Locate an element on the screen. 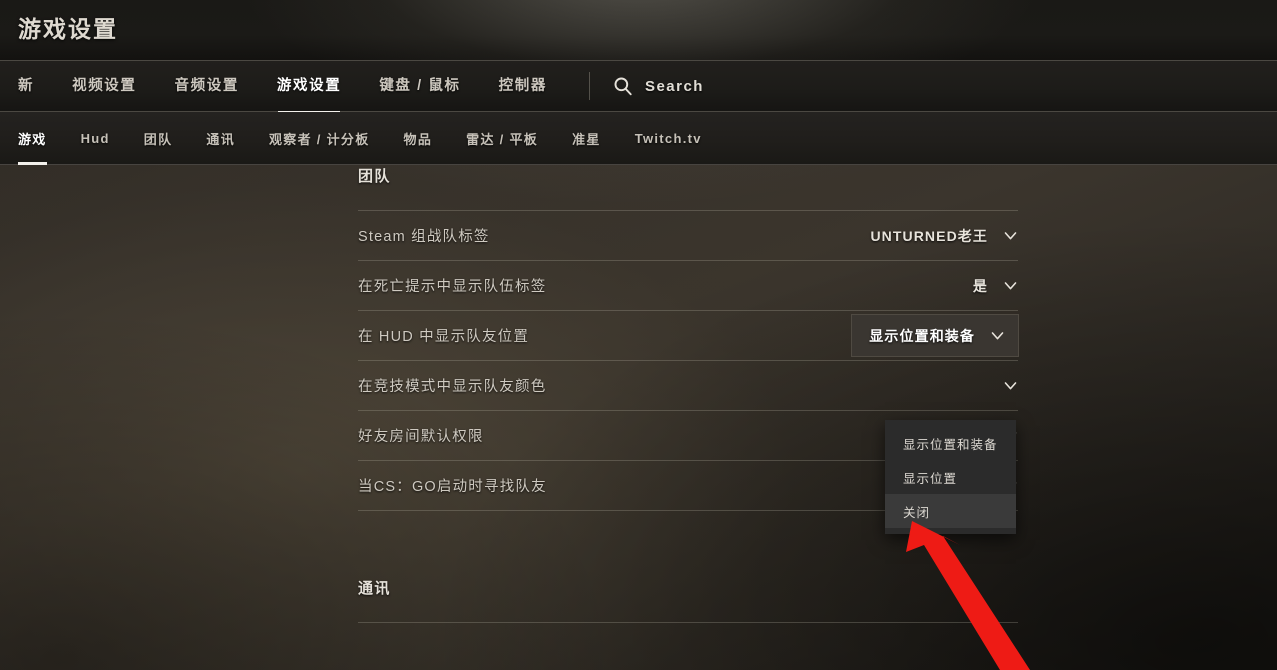 This screenshot has width=1277, height=670. nav-divider is located at coordinates (589, 86).